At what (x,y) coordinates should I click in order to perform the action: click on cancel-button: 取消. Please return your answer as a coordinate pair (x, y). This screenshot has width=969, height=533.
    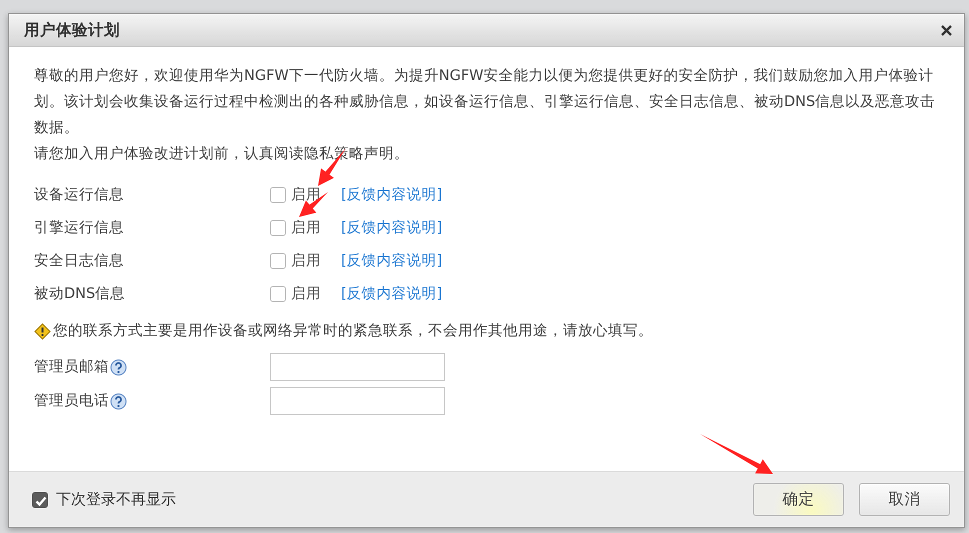
    Looking at the image, I should click on (904, 499).